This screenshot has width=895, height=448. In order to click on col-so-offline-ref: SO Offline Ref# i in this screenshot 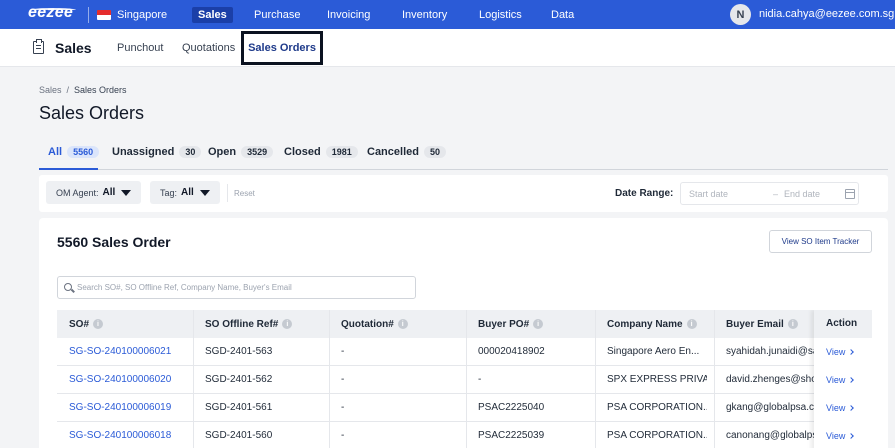, I will do `click(249, 324)`.